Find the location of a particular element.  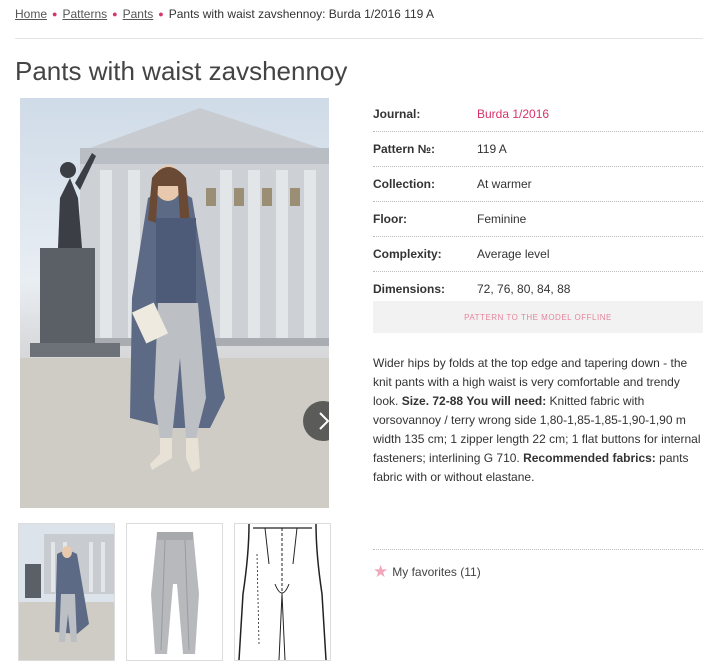

detail-row-pattern-number: Pattern №: 119 A is located at coordinates (538, 149).